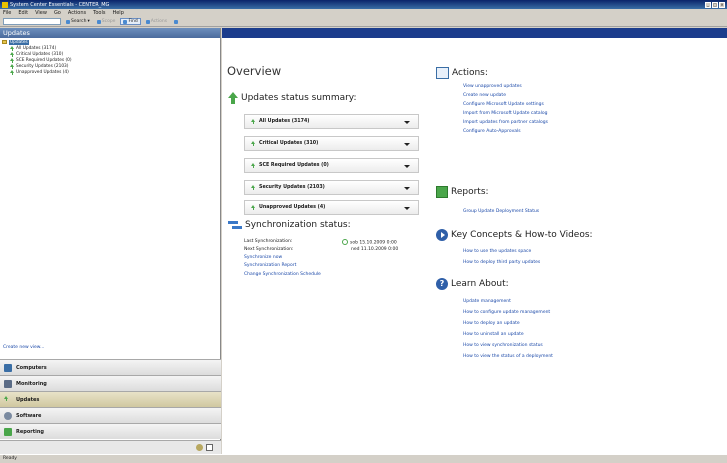 Image resolution: width=727 pixels, height=463 pixels. I want to click on monitoring-icon, so click(8, 383).